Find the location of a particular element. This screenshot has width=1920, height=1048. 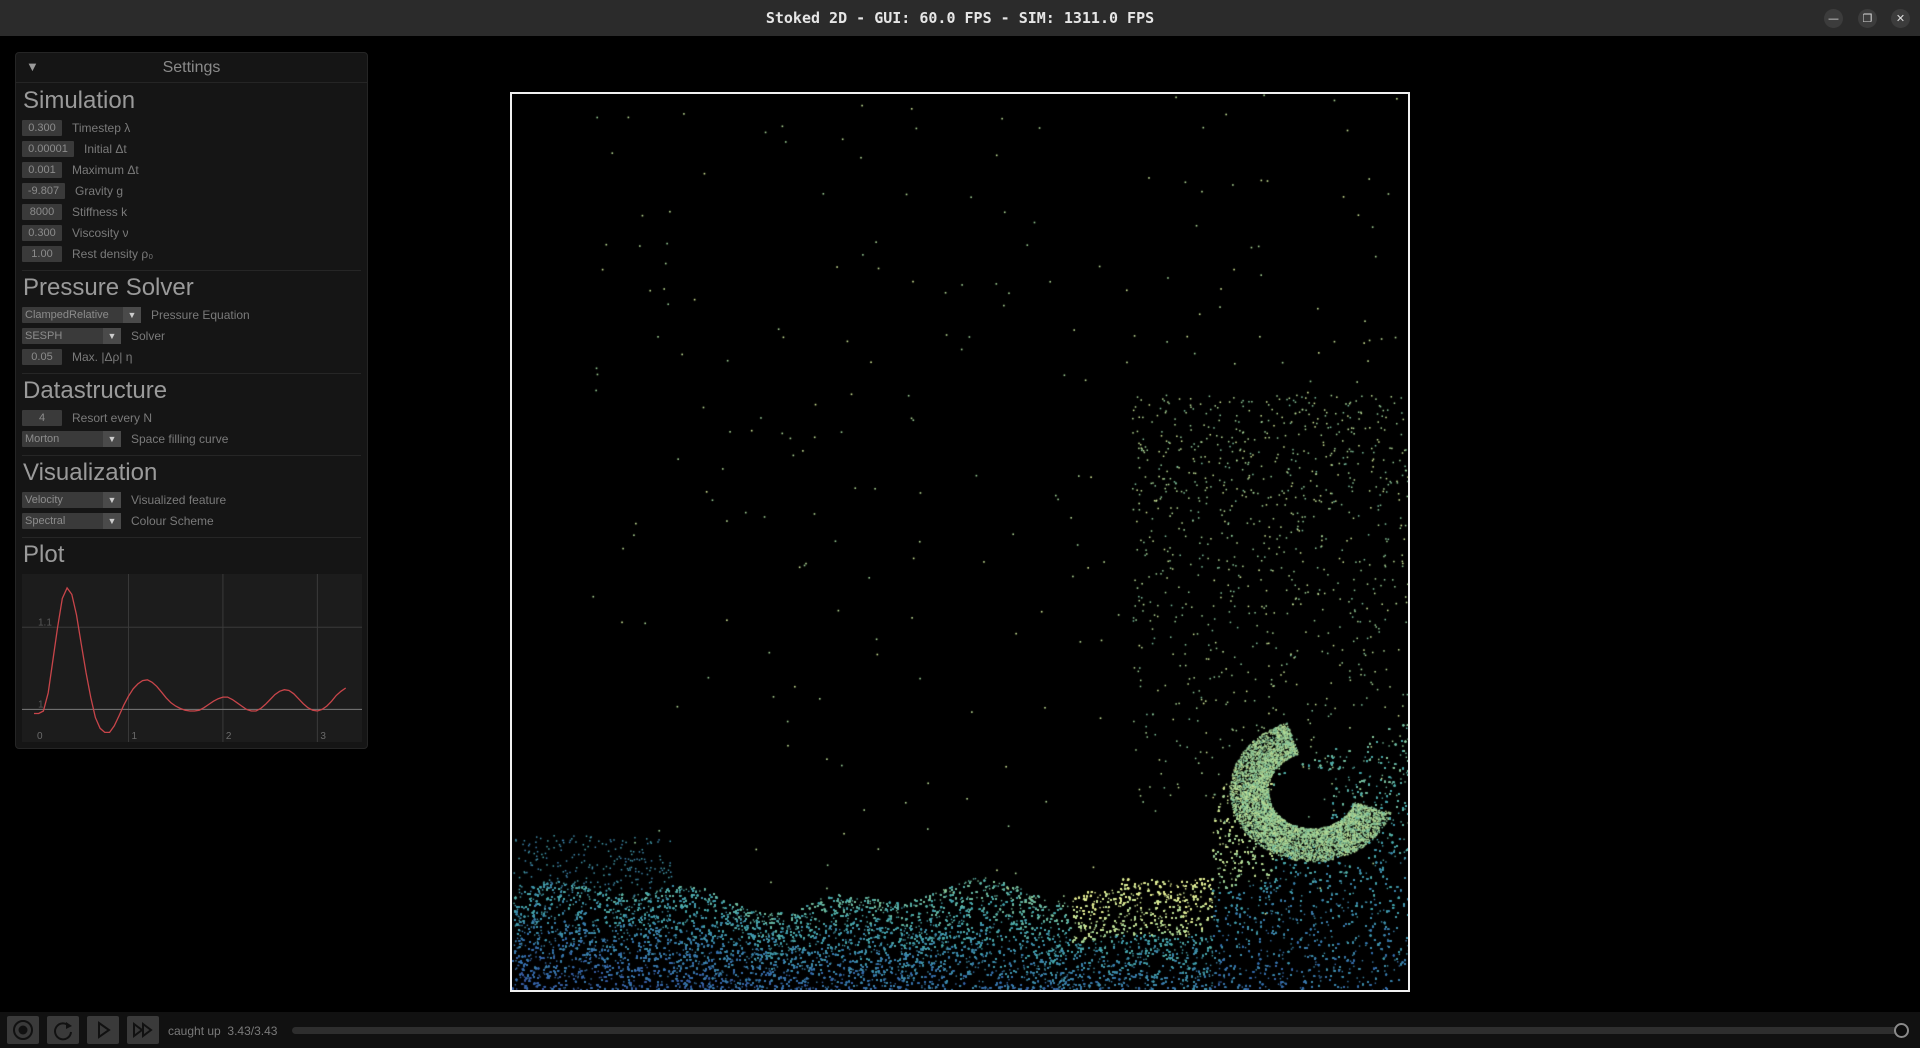

playback-bar: caught up 3.43/3.43 is located at coordinates (960, 1030).